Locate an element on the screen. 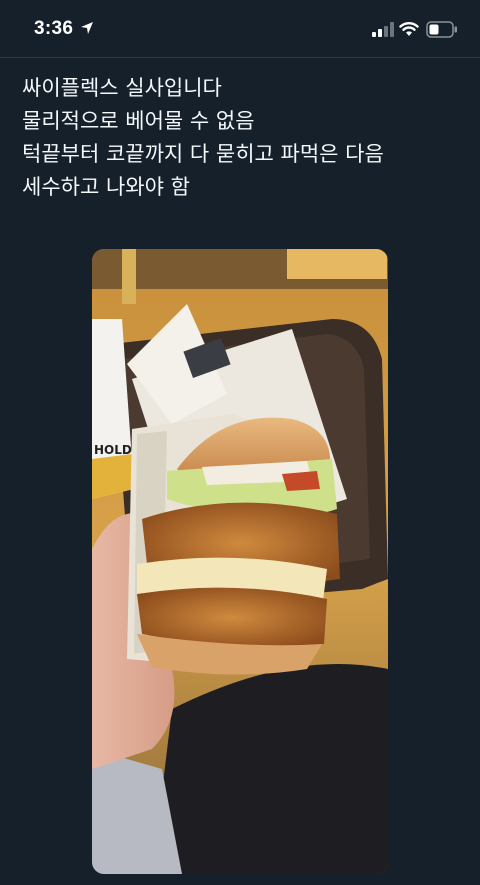  location-arrow-icon is located at coordinates (87, 28).